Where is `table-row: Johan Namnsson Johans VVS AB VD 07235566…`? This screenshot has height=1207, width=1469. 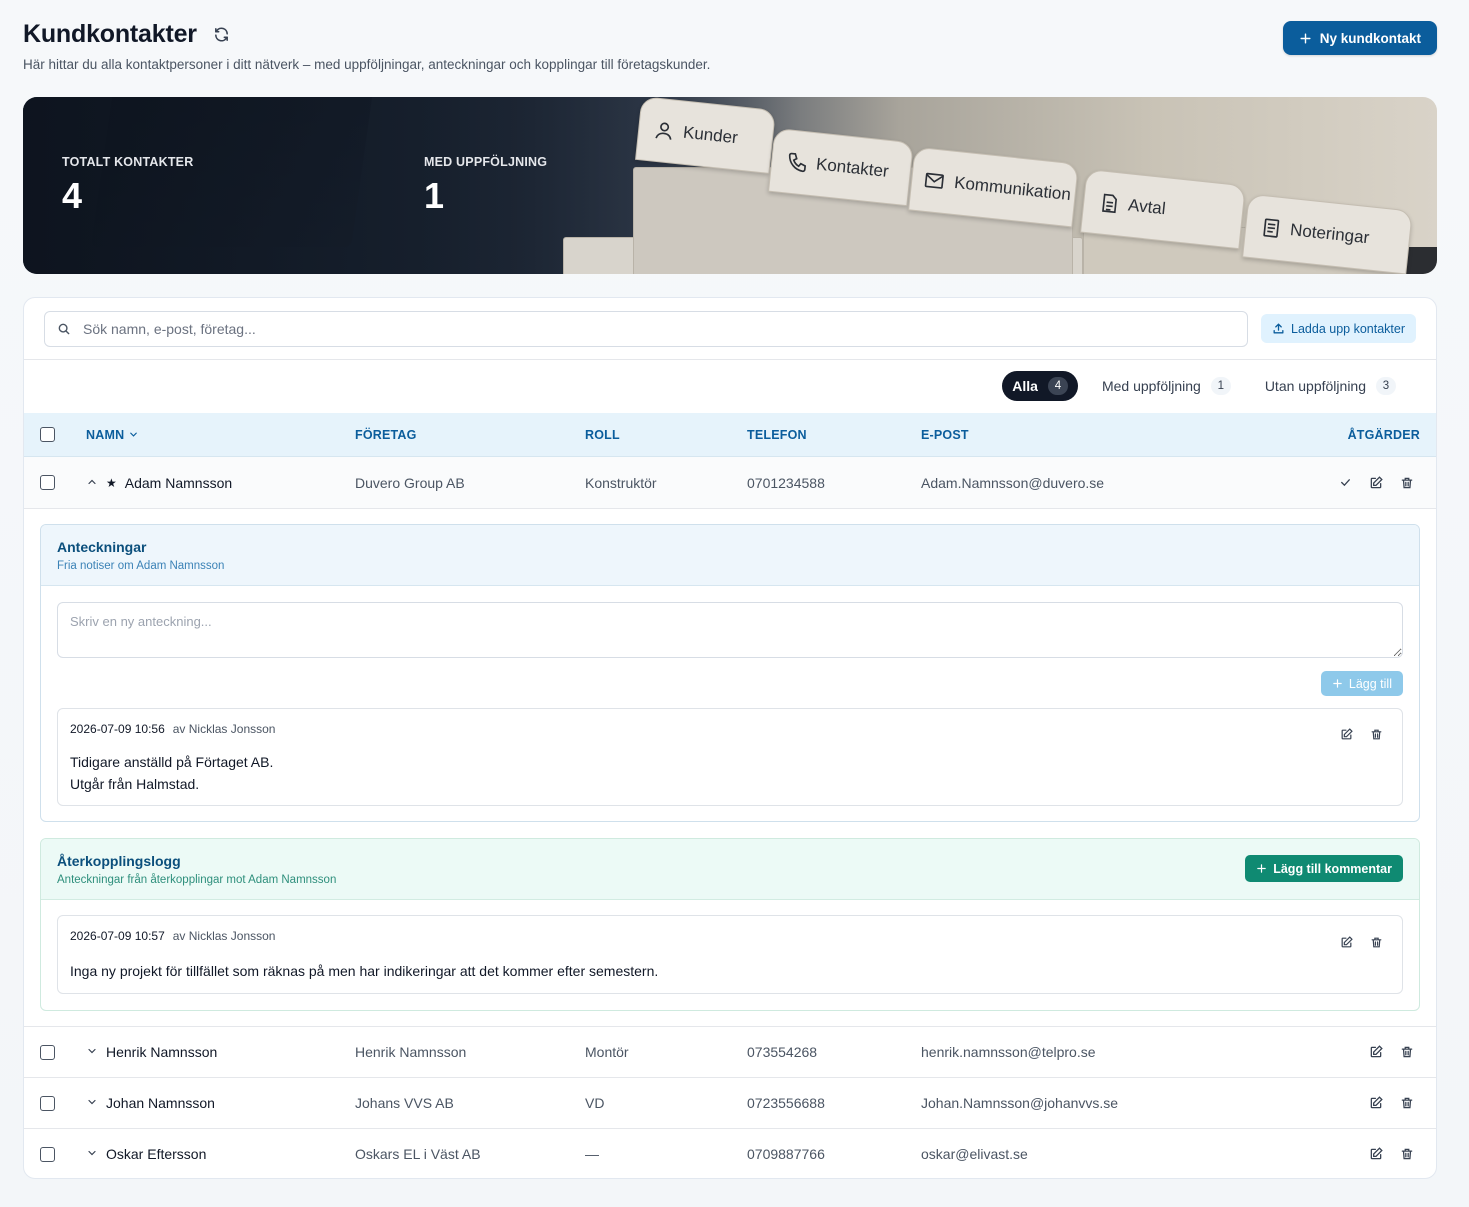 table-row: Johan Namnsson Johans VVS AB VD 07235566… is located at coordinates (730, 1102).